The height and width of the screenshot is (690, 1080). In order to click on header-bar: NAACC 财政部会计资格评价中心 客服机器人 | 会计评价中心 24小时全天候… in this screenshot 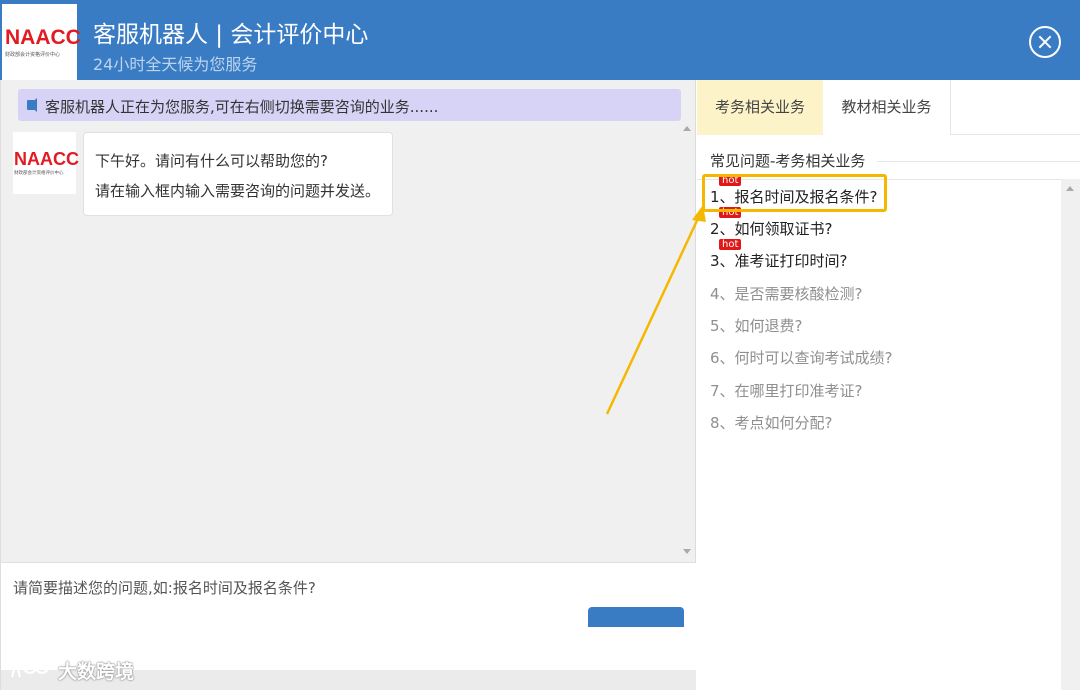, I will do `click(540, 40)`.